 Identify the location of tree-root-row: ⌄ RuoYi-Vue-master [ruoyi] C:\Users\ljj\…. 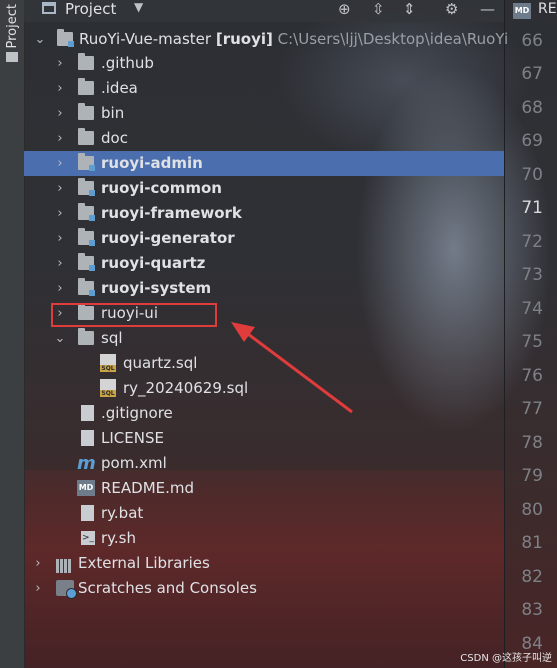
(266, 39).